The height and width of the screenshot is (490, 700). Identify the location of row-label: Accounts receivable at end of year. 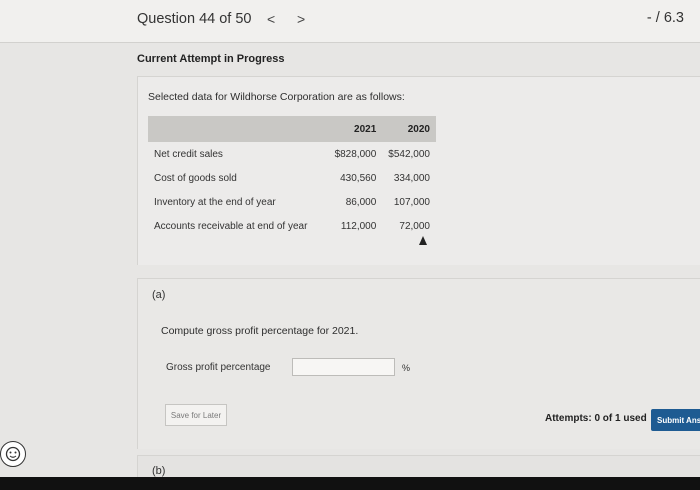
(231, 226).